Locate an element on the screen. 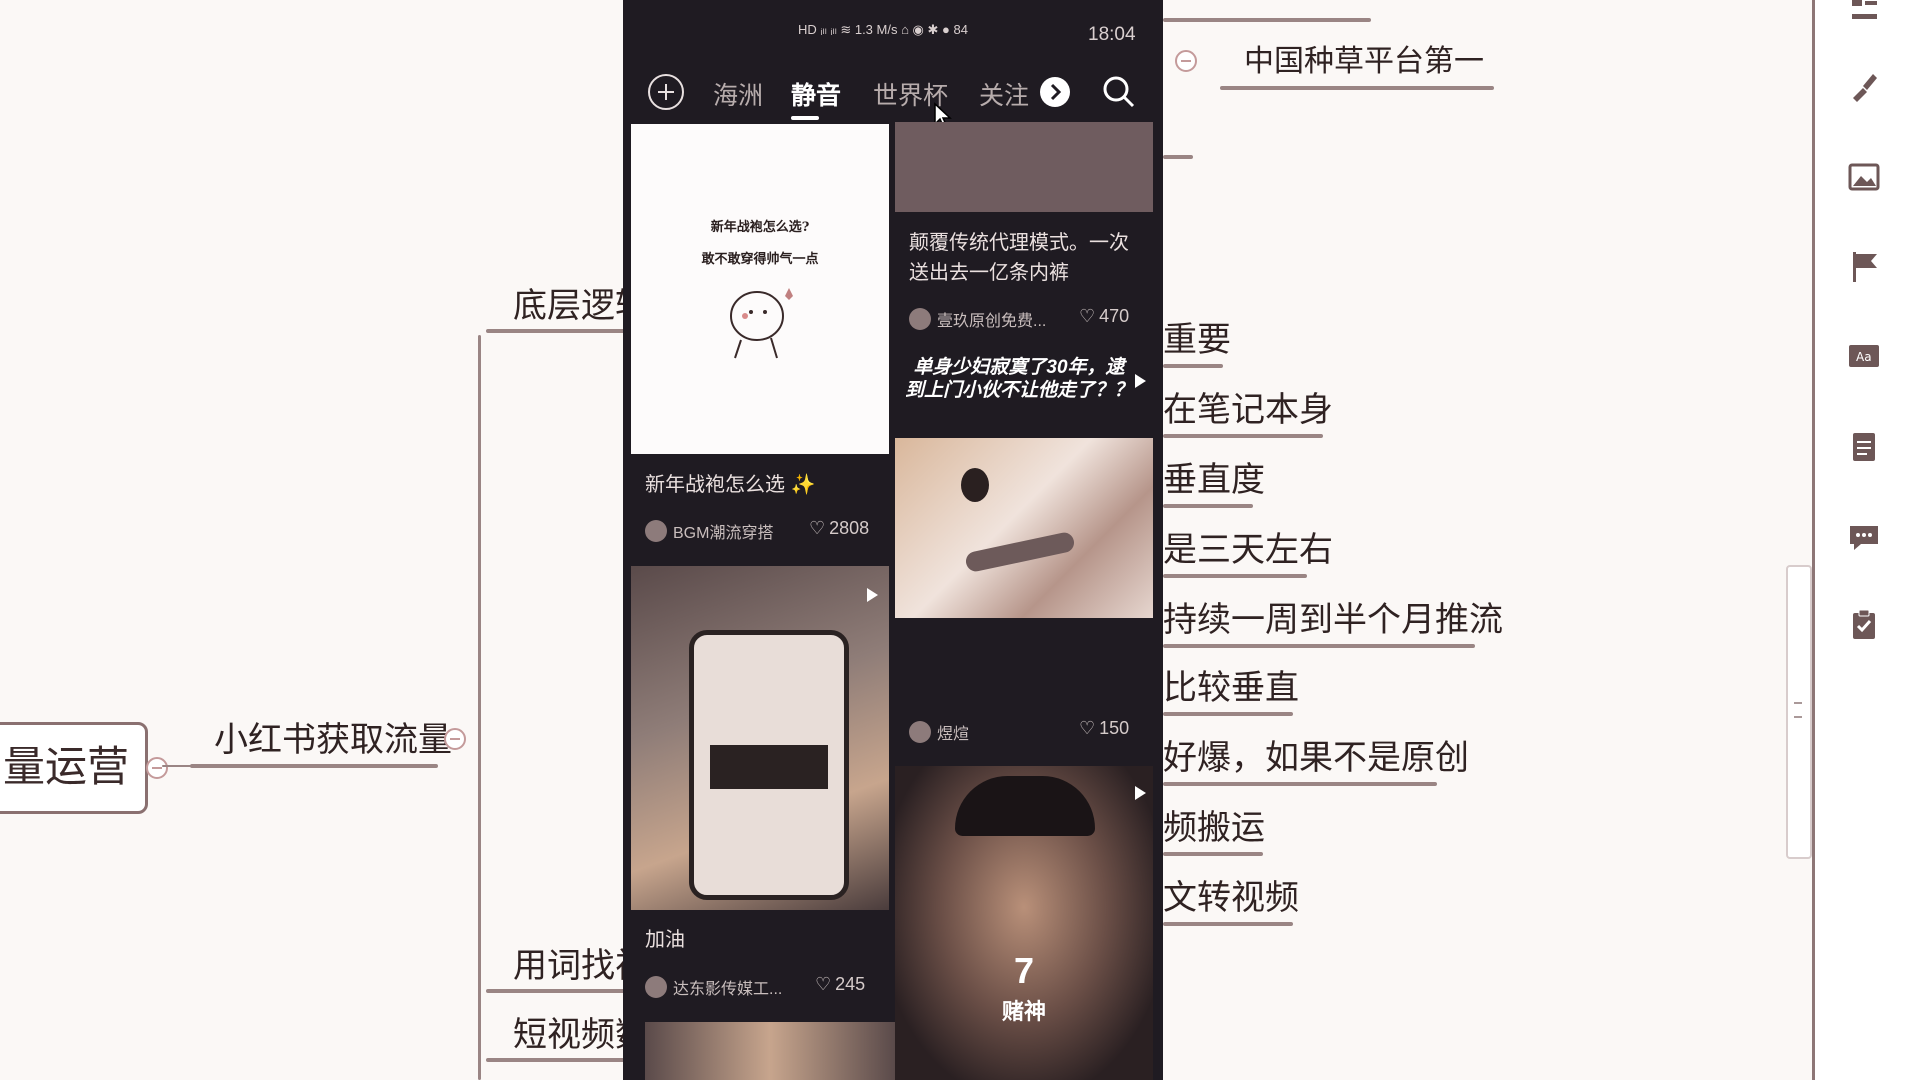  canvas-scrollbar is located at coordinates (1799, 712).